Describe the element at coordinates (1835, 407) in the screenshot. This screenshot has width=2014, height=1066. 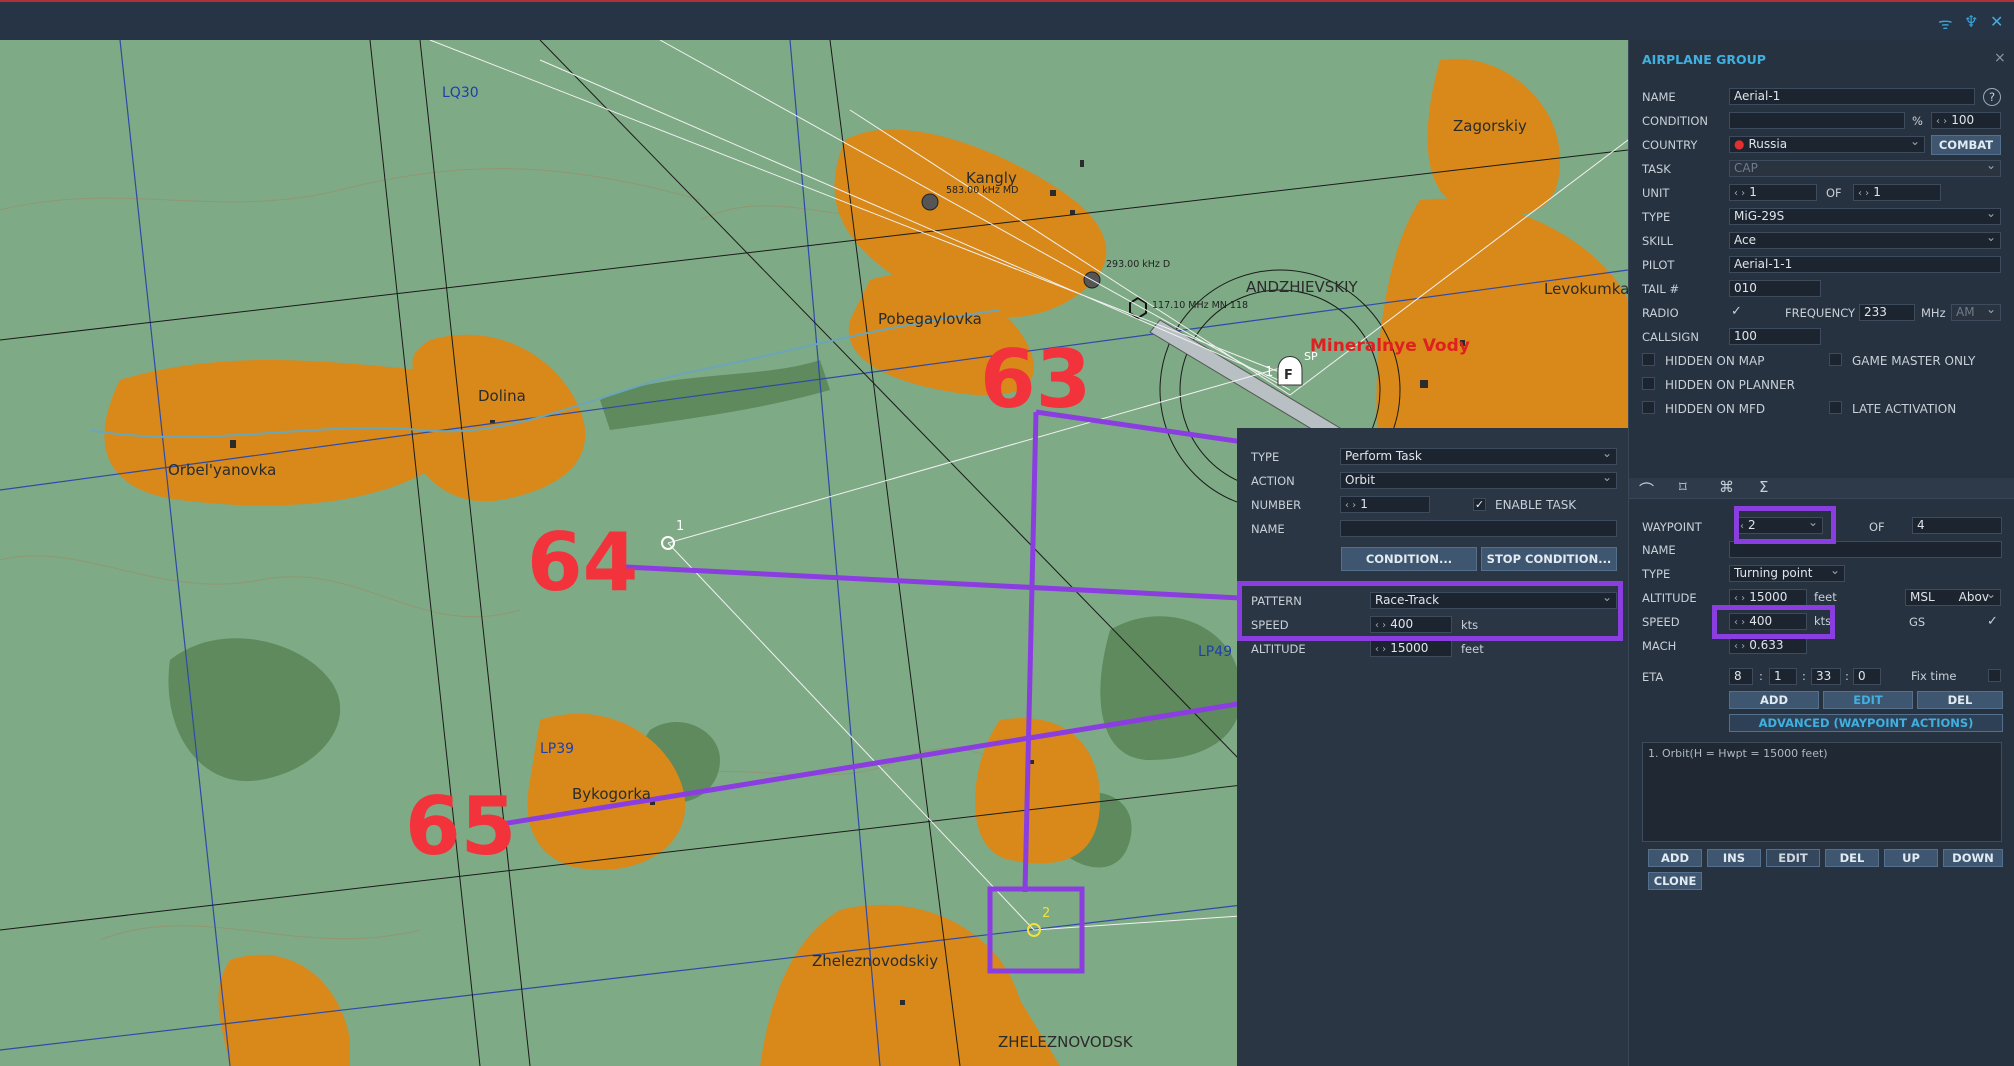
I see `late-activation-checkbox` at that location.